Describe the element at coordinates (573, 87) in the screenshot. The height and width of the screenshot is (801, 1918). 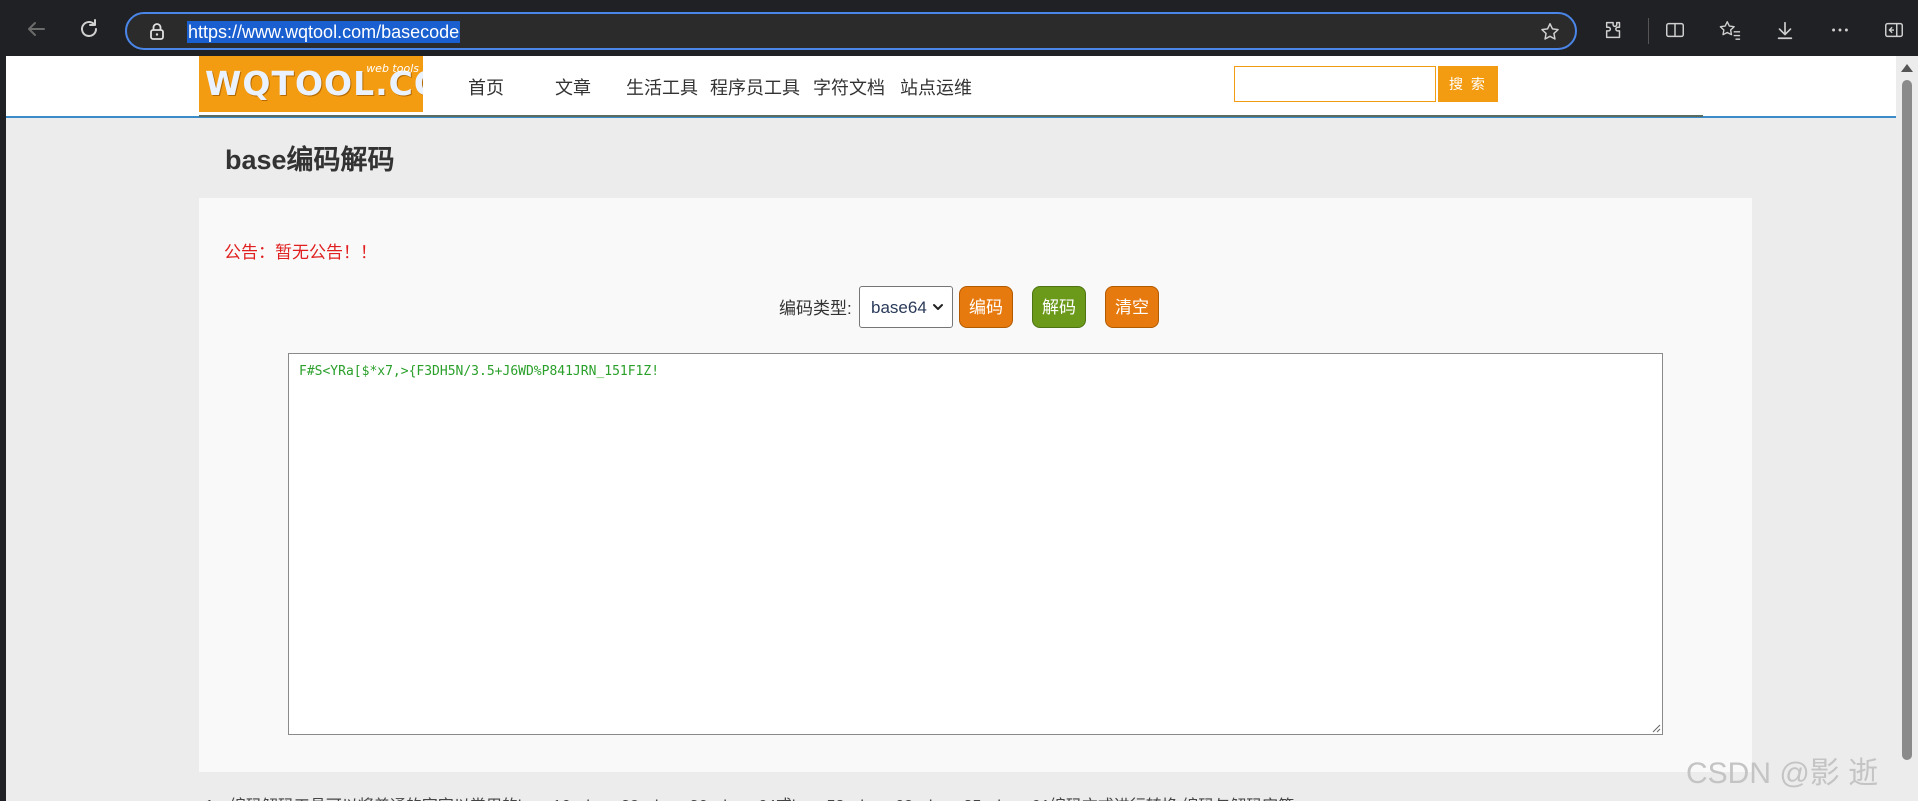
I see `nav-articles: 文章` at that location.